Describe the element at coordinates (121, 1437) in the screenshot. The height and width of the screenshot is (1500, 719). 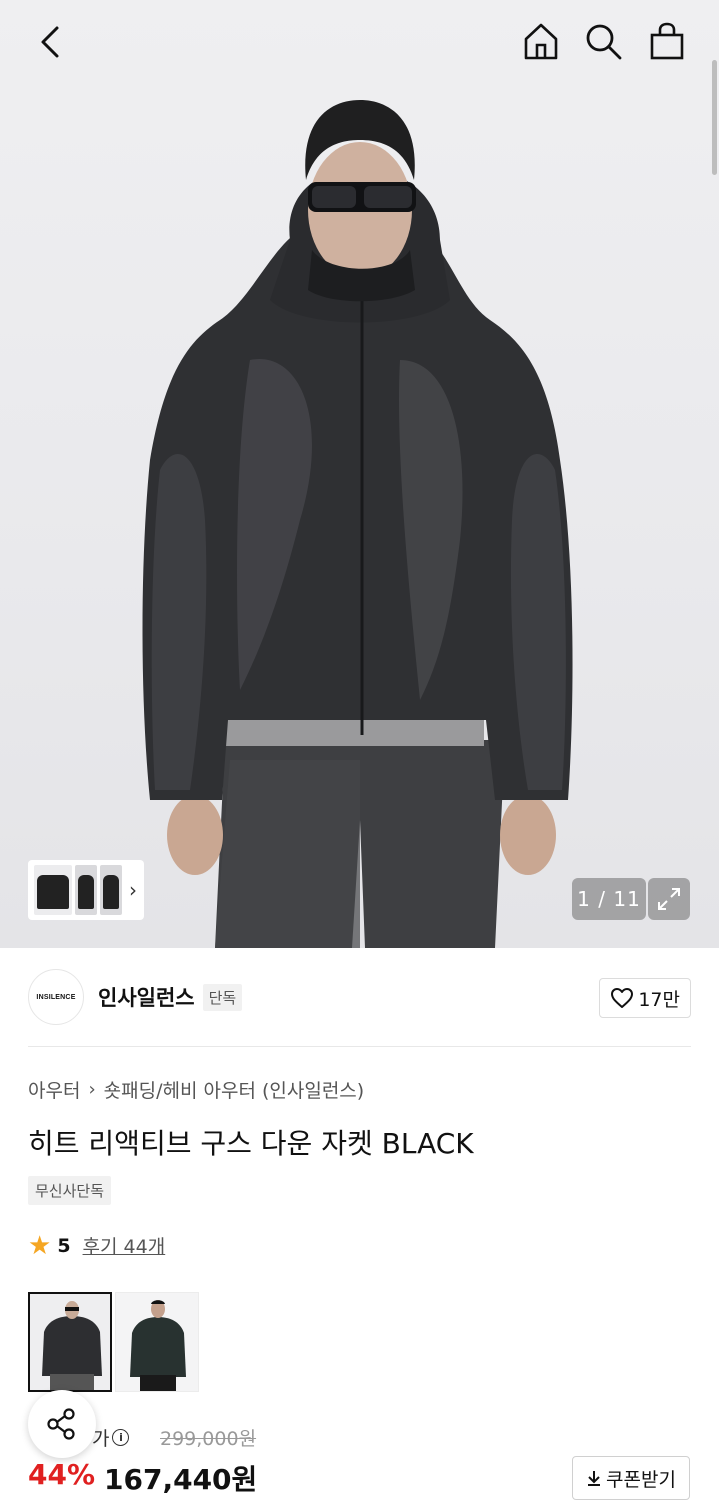
I see `info-icon: i` at that location.